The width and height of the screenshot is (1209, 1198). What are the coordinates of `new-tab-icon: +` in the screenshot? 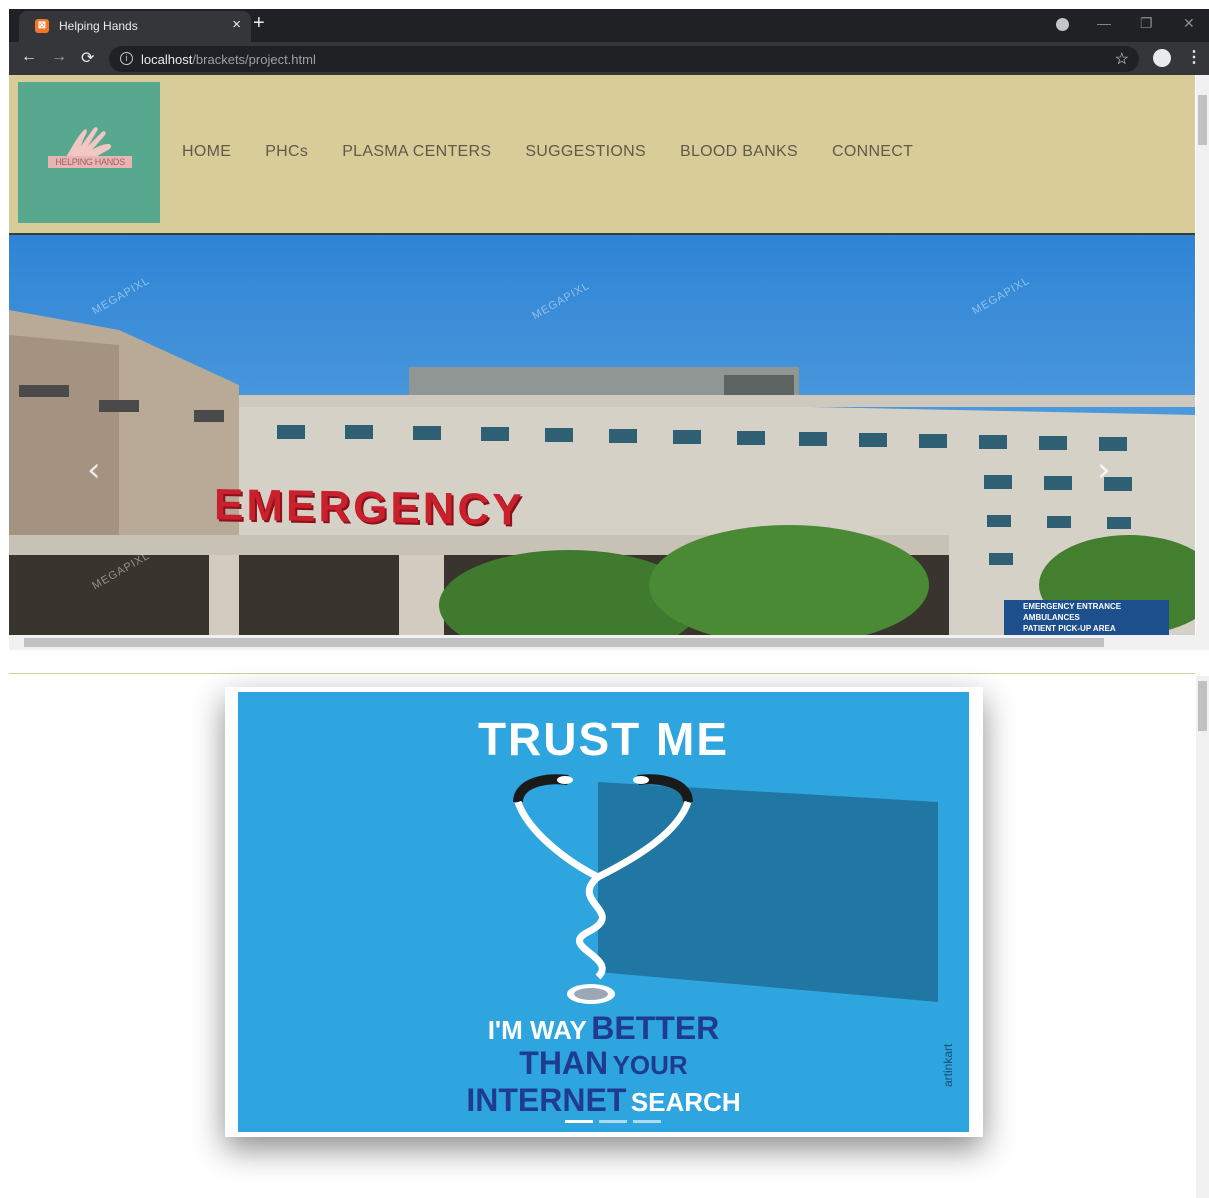 It's located at (259, 23).